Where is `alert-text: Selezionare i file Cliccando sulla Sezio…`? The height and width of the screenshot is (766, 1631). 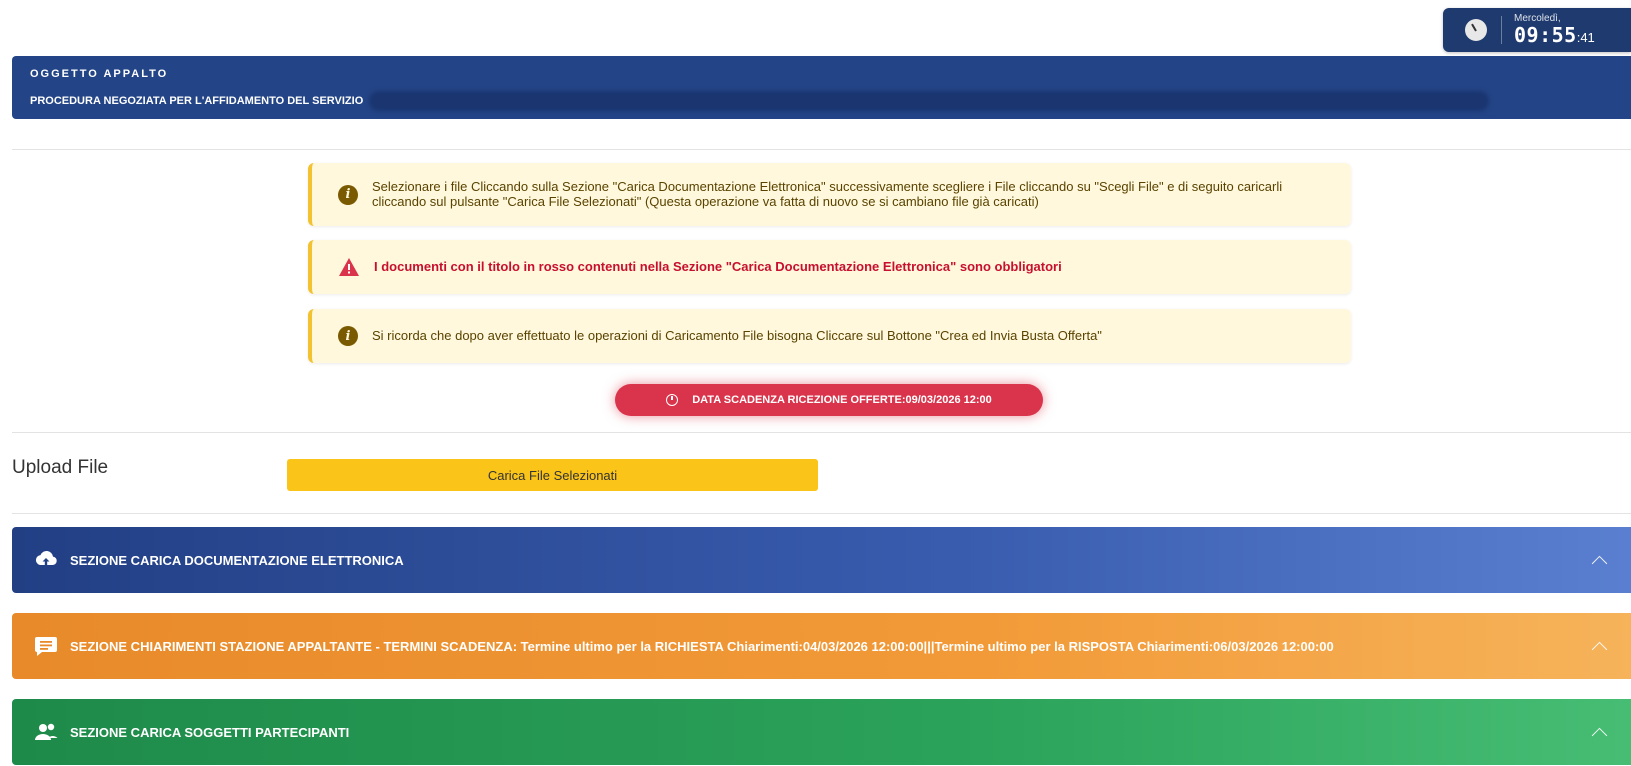 alert-text: Selezionare i file Cliccando sulla Sezio… is located at coordinates (827, 193).